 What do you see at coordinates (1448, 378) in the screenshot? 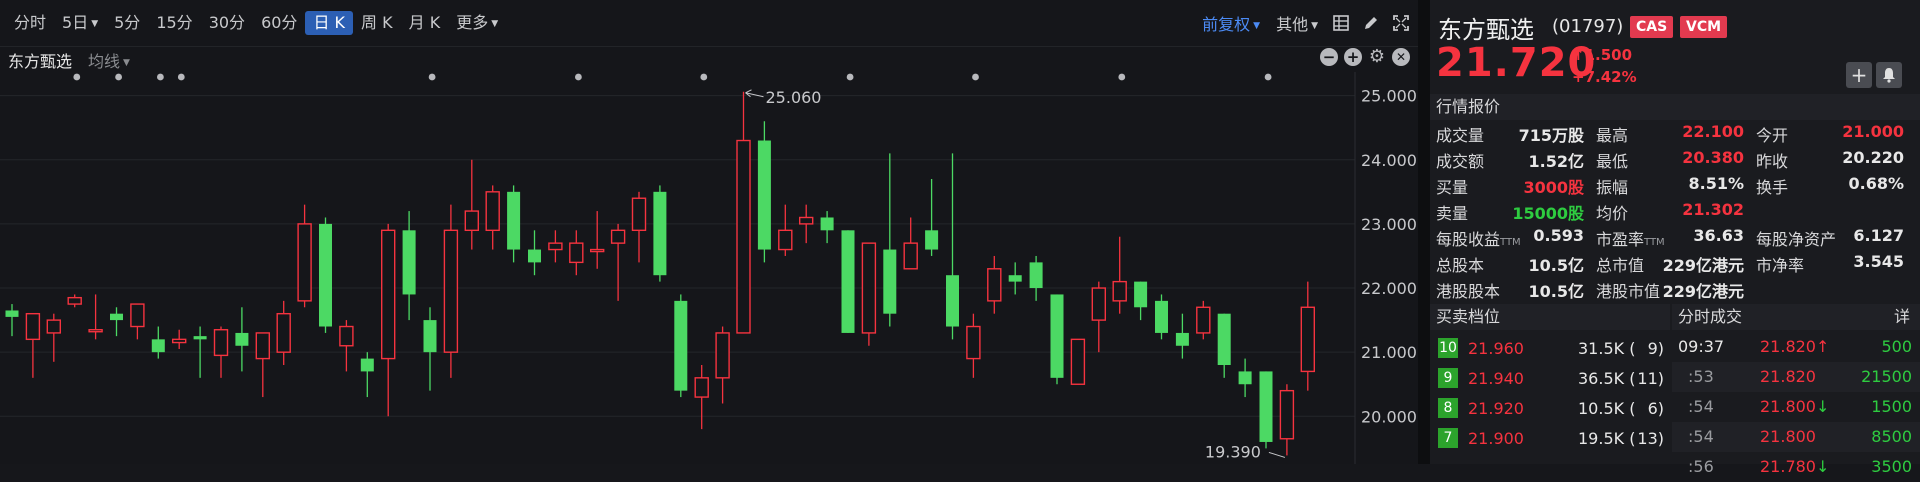
I see `level-badge: 9` at bounding box center [1448, 378].